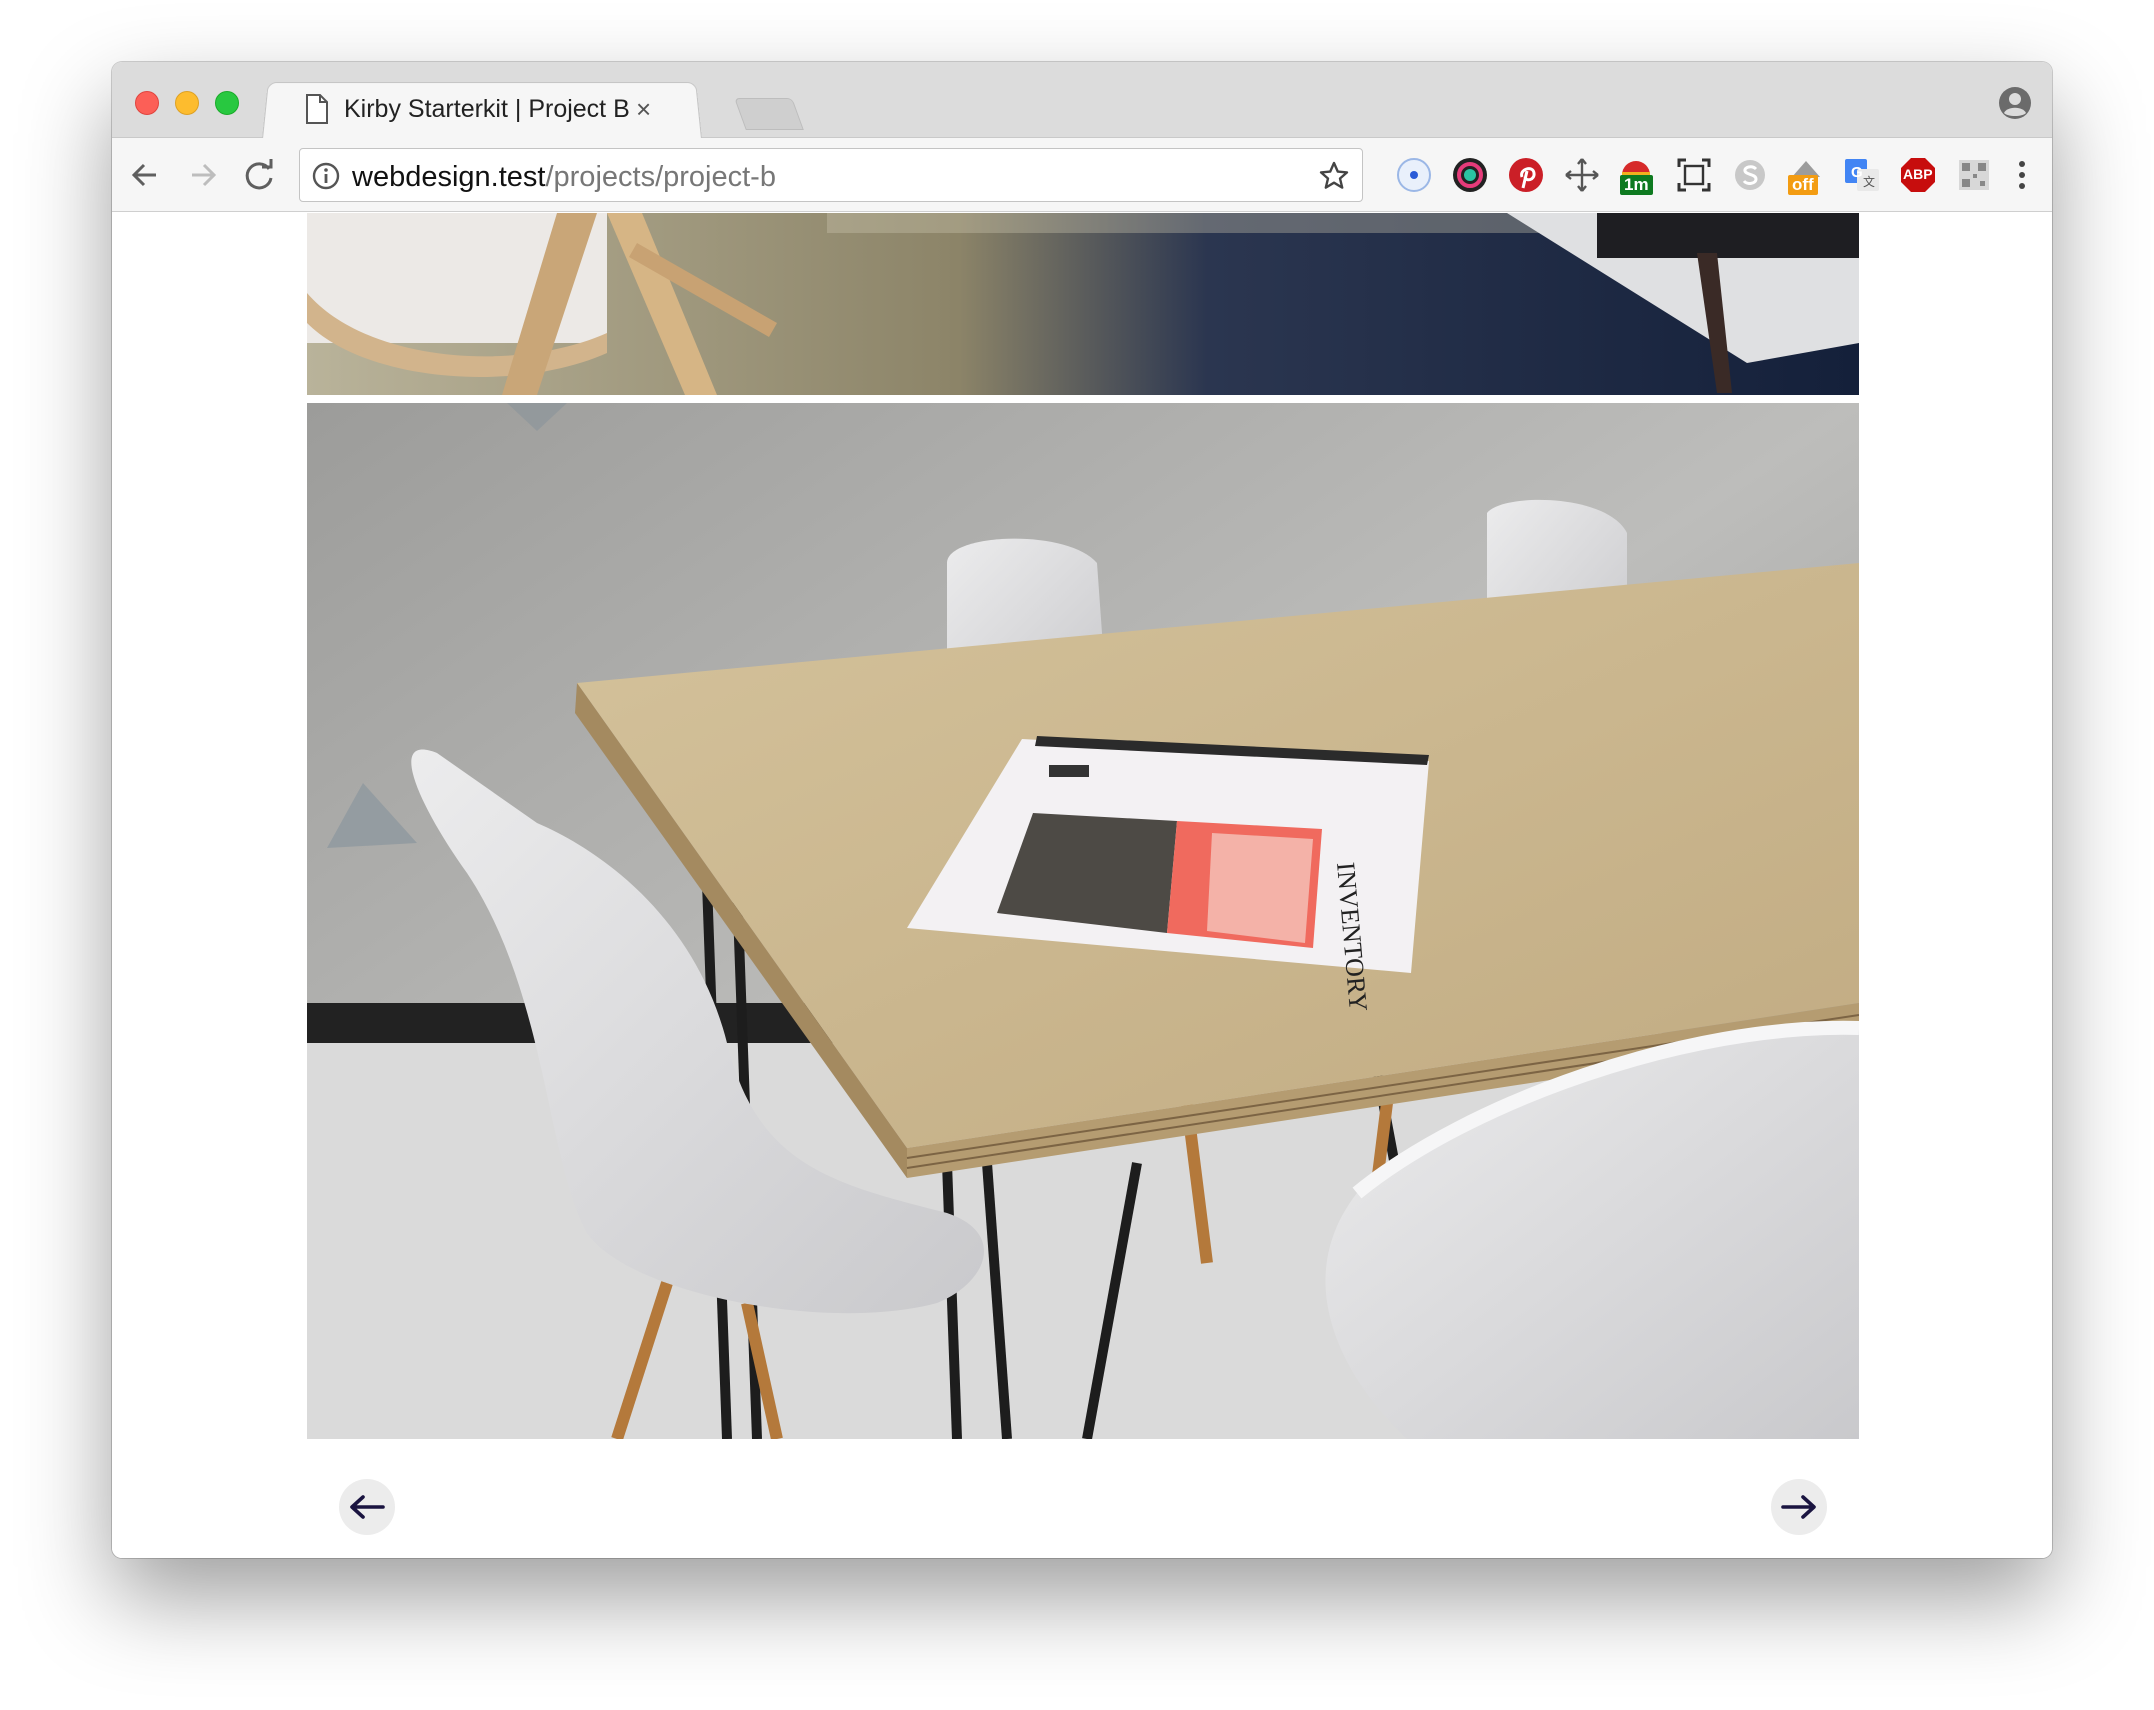 Image resolution: width=2154 pixels, height=1710 pixels. What do you see at coordinates (145, 175) in the screenshot?
I see `back-arrow-icon` at bounding box center [145, 175].